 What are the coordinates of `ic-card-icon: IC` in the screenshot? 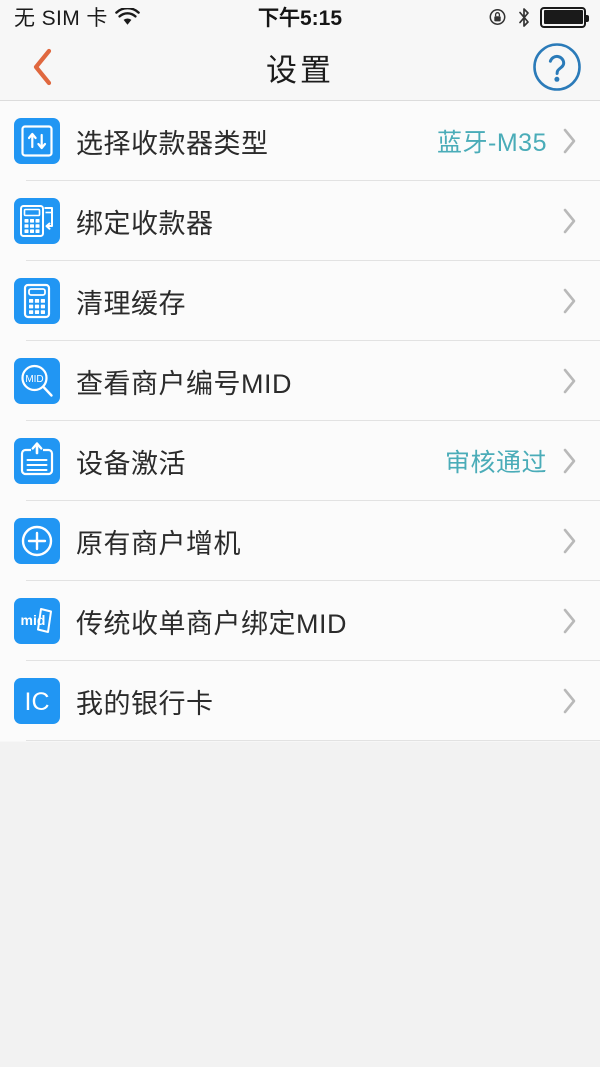 It's located at (37, 701).